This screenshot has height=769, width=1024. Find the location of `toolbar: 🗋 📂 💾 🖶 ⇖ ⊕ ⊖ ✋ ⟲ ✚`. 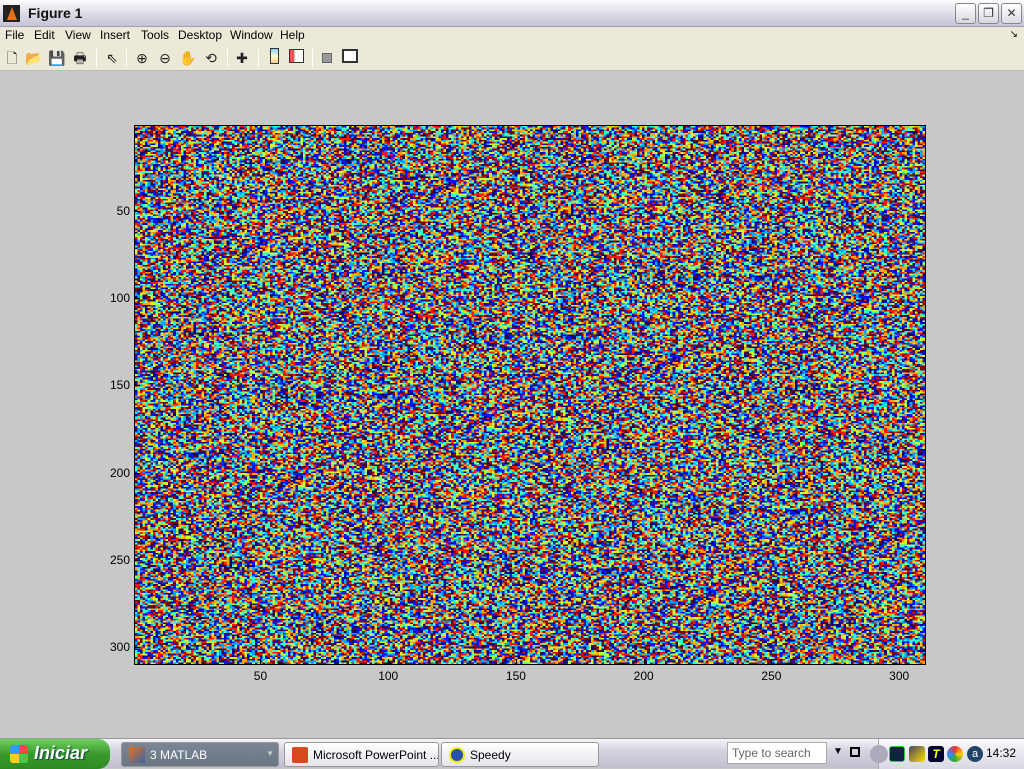

toolbar: 🗋 📂 💾 🖶 ⇖ ⊕ ⊖ ✋ ⟲ ✚ is located at coordinates (512, 58).